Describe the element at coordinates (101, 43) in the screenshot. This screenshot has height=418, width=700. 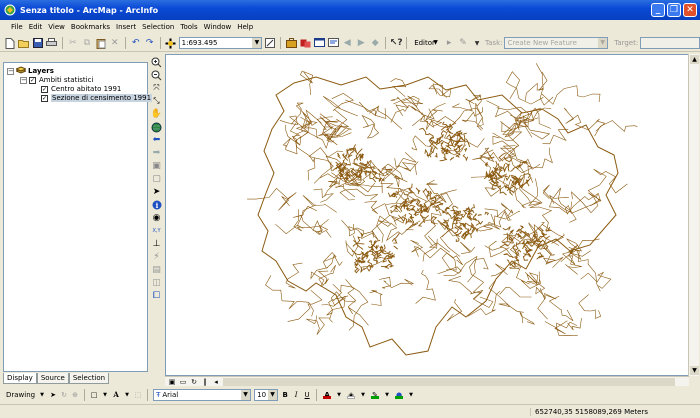
I see `paste-icon` at that location.